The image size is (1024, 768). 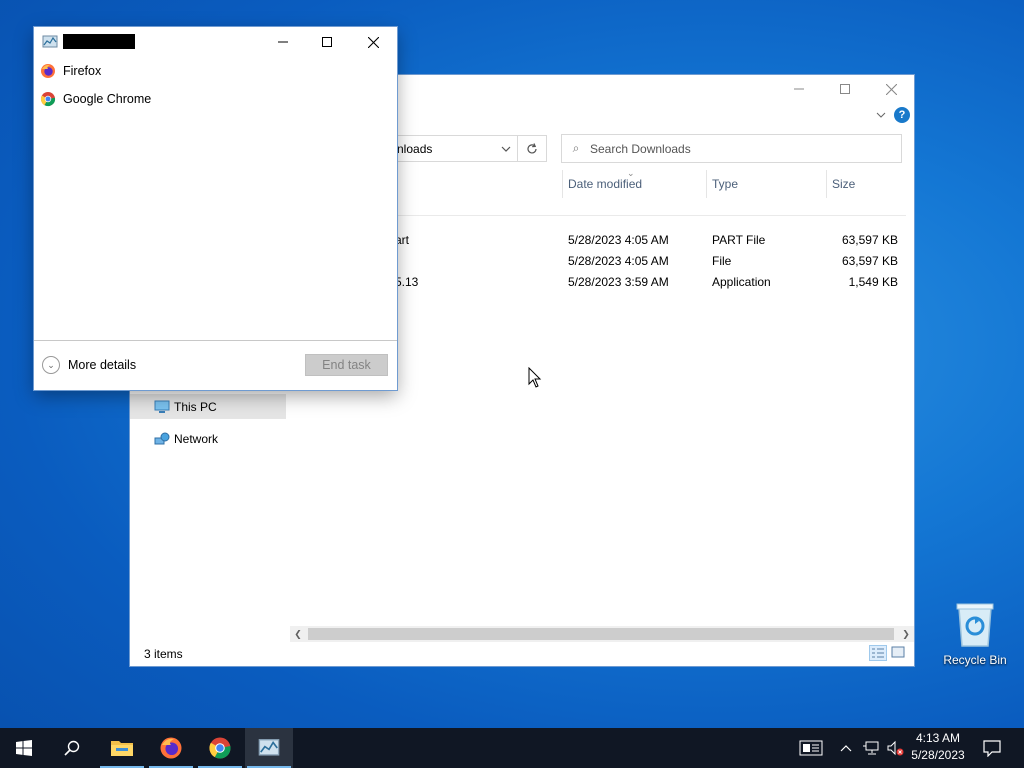 I want to click on refresh-button, so click(x=532, y=148).